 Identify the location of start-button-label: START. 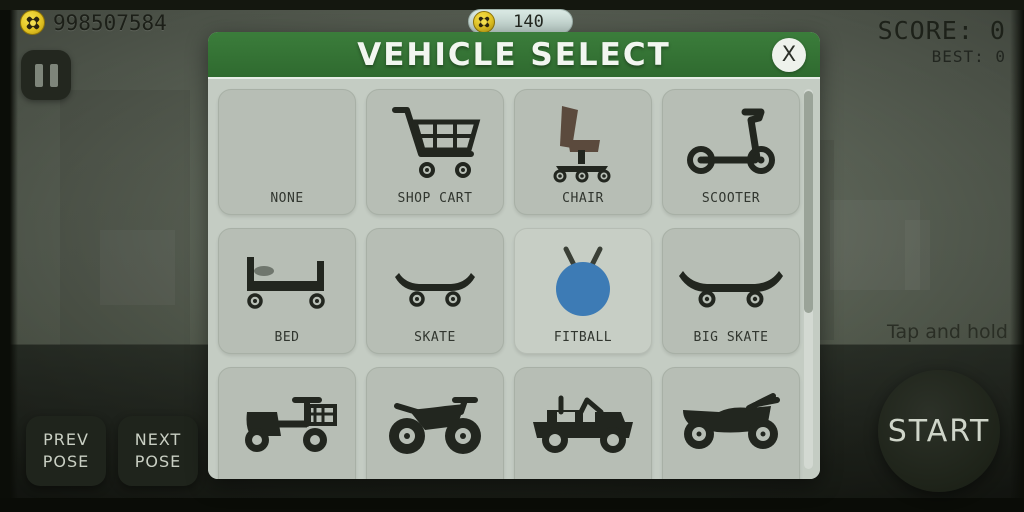
(939, 431).